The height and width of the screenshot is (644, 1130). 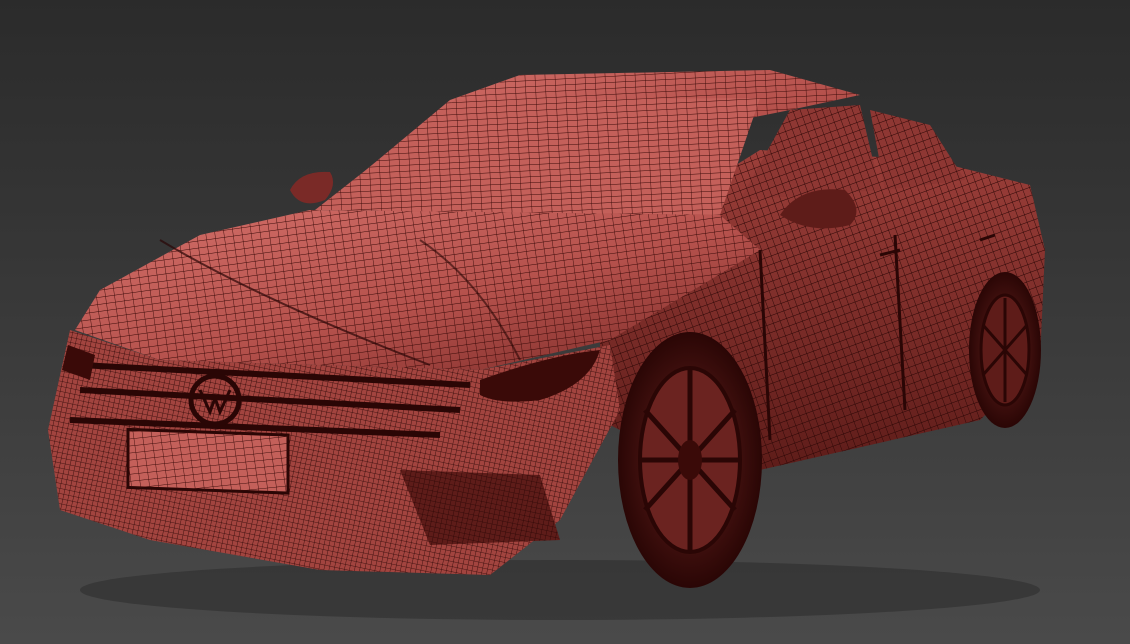 I want to click on front-wheel, so click(x=690, y=460).